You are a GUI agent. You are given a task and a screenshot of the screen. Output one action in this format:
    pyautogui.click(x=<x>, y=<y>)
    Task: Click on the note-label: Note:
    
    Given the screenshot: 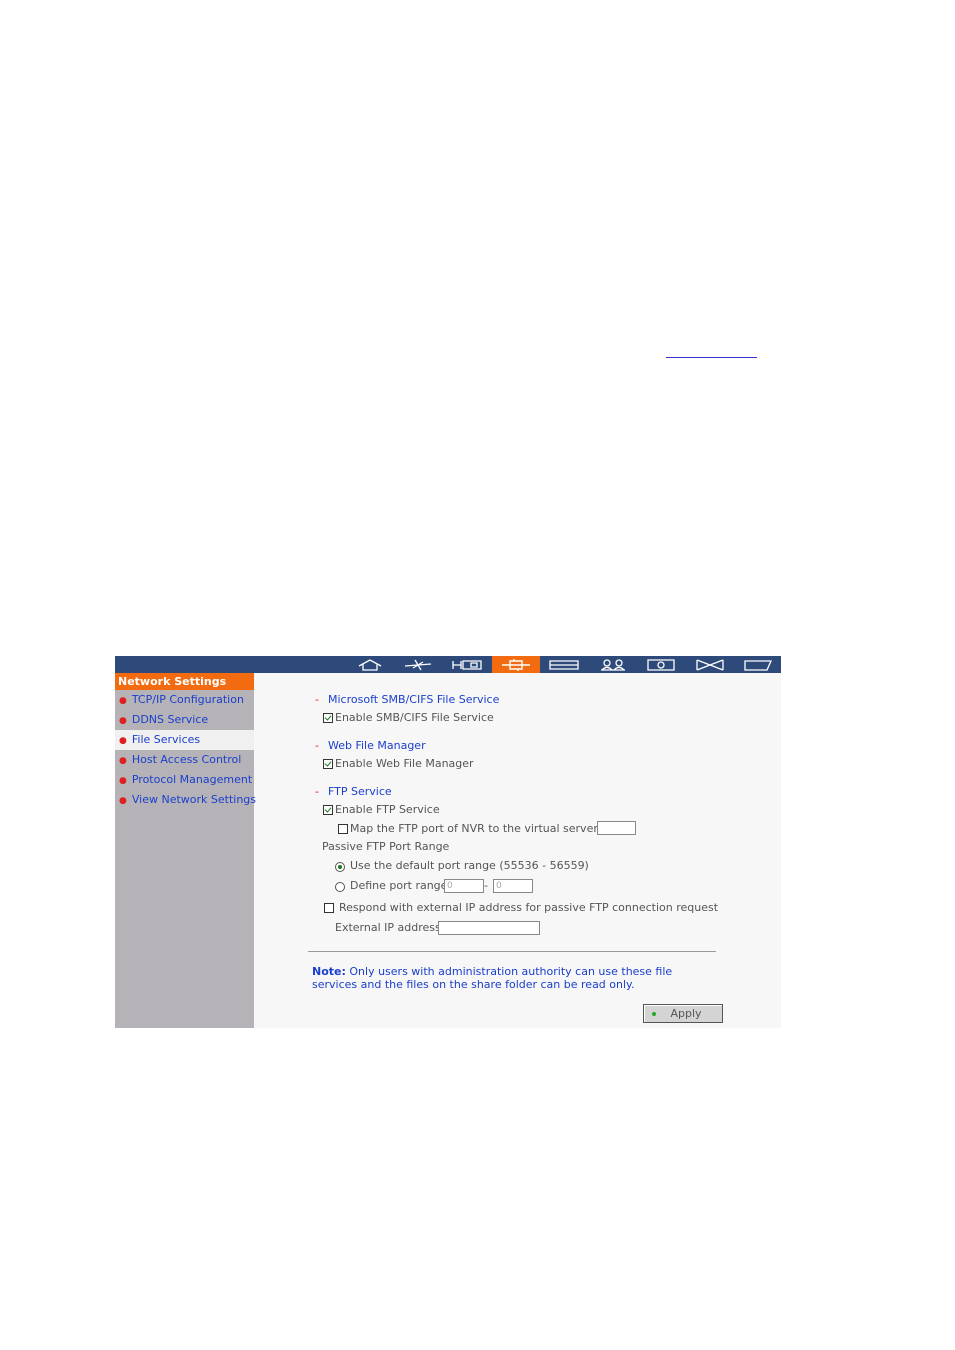 What is the action you would take?
    pyautogui.click(x=329, y=971)
    